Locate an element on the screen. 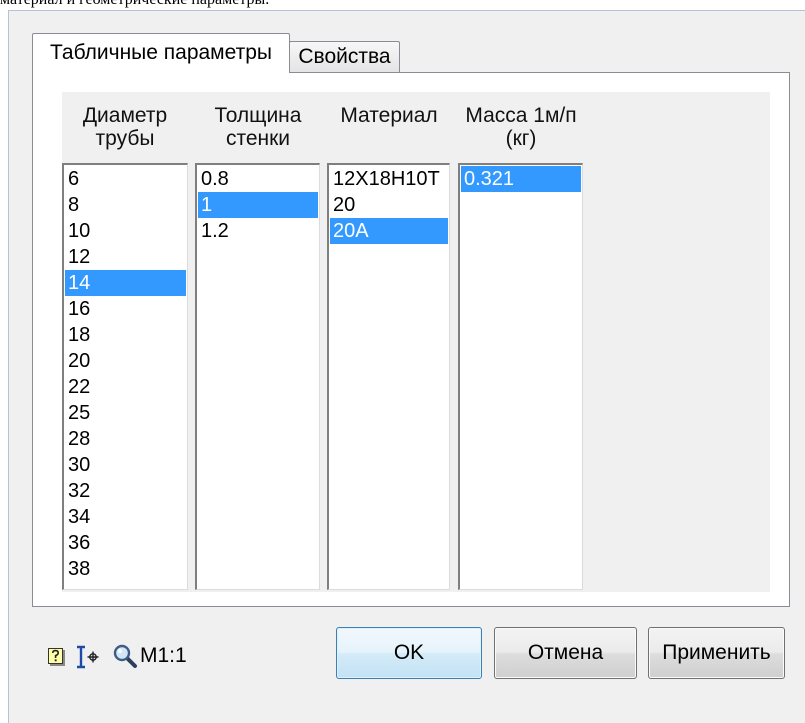 This screenshot has width=805, height=723. ok-button: OK is located at coordinates (409, 653).